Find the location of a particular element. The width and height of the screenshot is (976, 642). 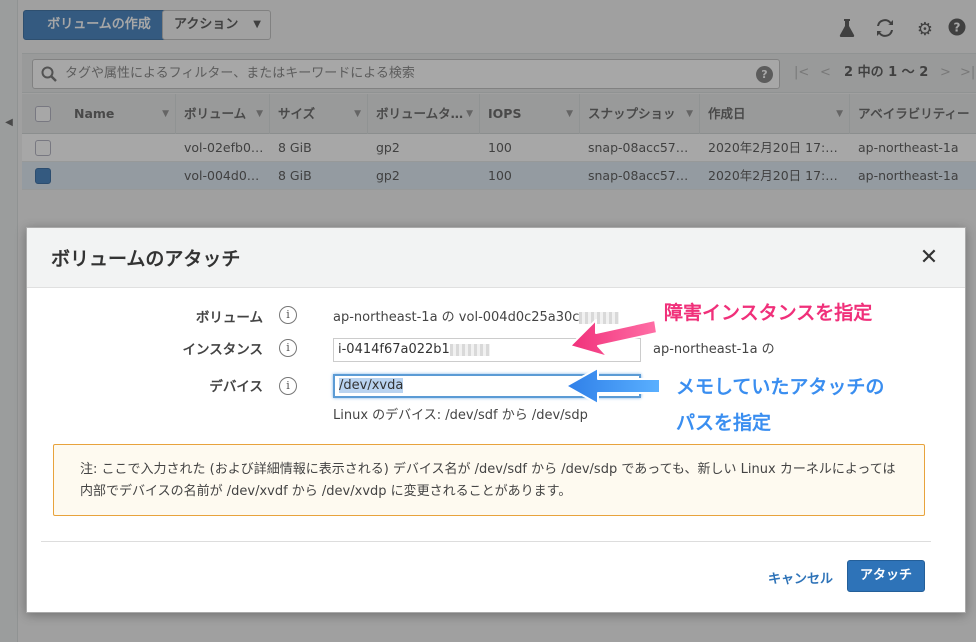

volume-value: ap-northeast-1a の vol-004d0c25a30c is located at coordinates (476, 315).